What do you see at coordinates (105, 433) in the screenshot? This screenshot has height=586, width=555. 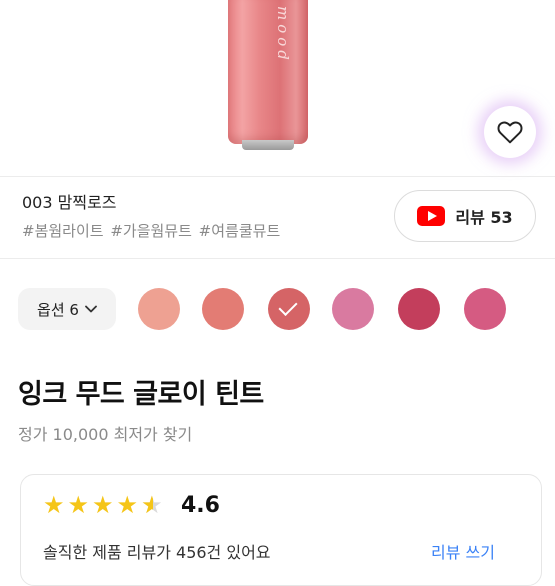 I see `price-line: 정가 10,000 최저가 찾기` at bounding box center [105, 433].